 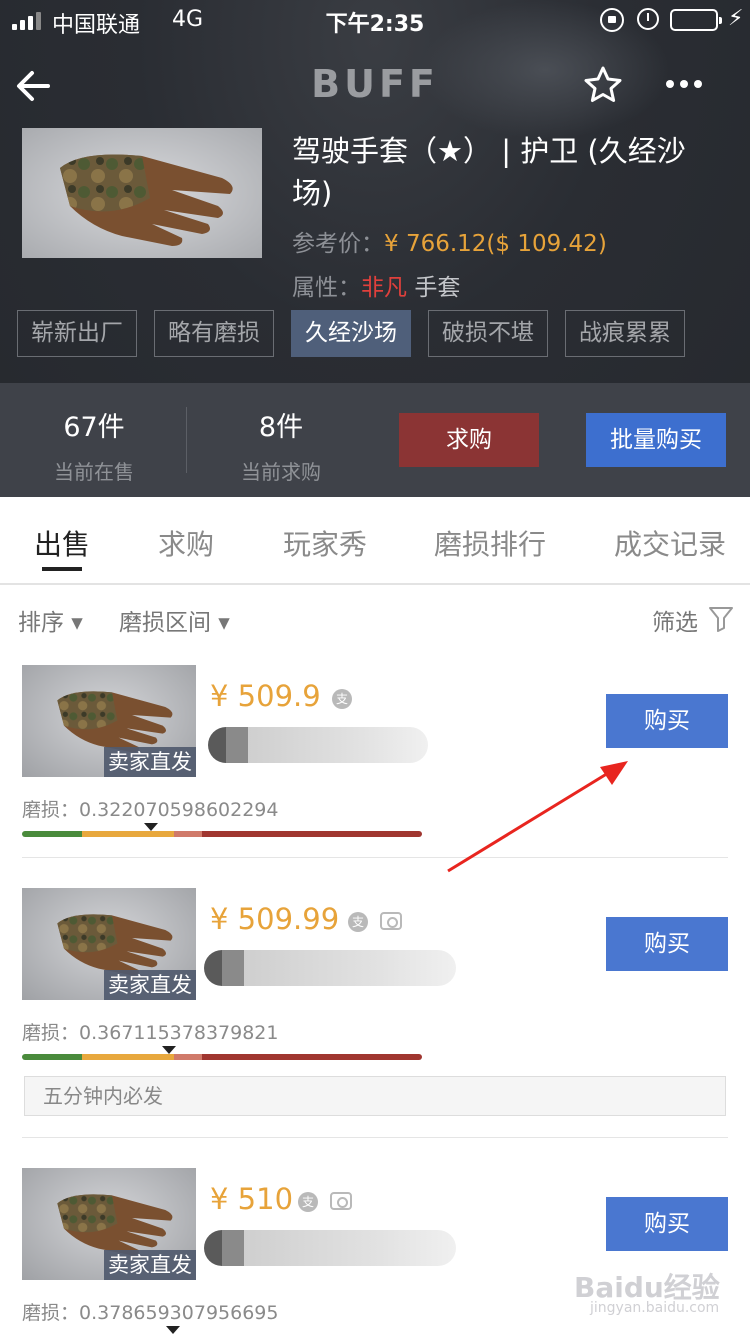 I want to click on reference-price: ¥ 766.12, so click(x=435, y=244).